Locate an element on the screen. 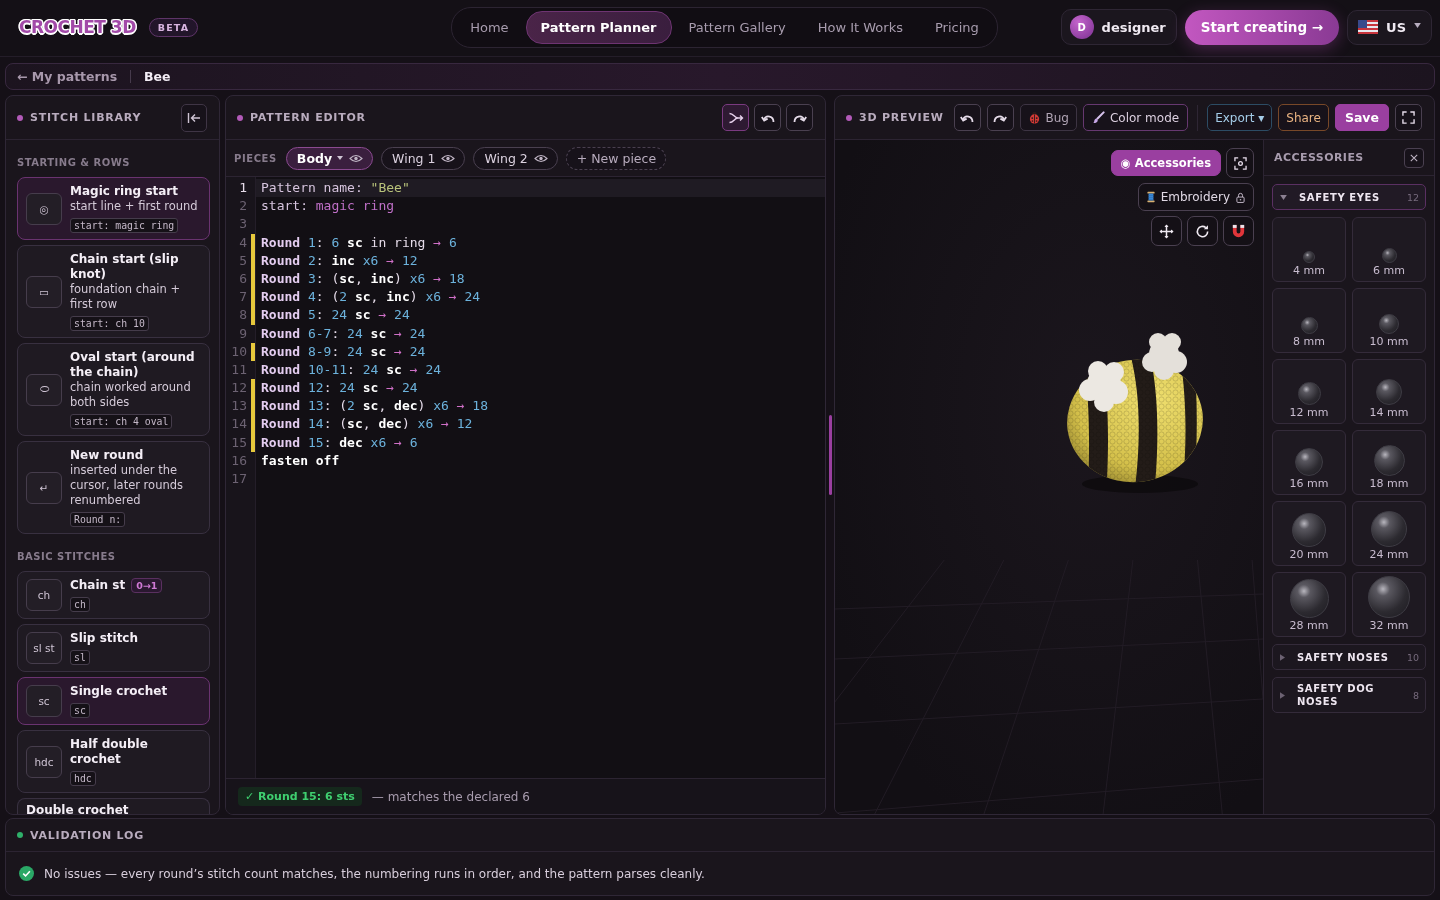 Image resolution: width=1440 pixels, height=900 pixels. accessory-group-header: SAFETY EYES 12 is located at coordinates (1349, 197).